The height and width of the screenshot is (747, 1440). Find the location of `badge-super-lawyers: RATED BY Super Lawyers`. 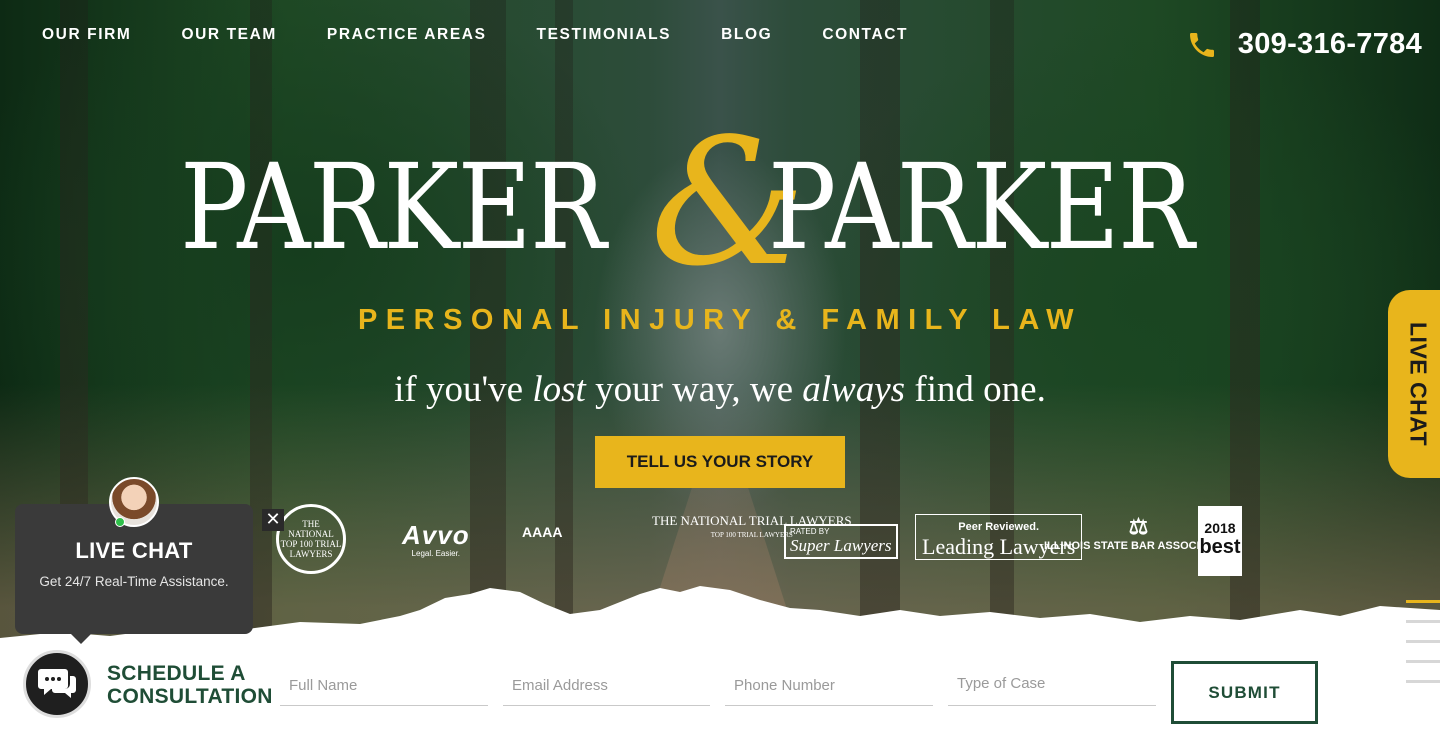

badge-super-lawyers: RATED BY Super Lawyers is located at coordinates (841, 541).